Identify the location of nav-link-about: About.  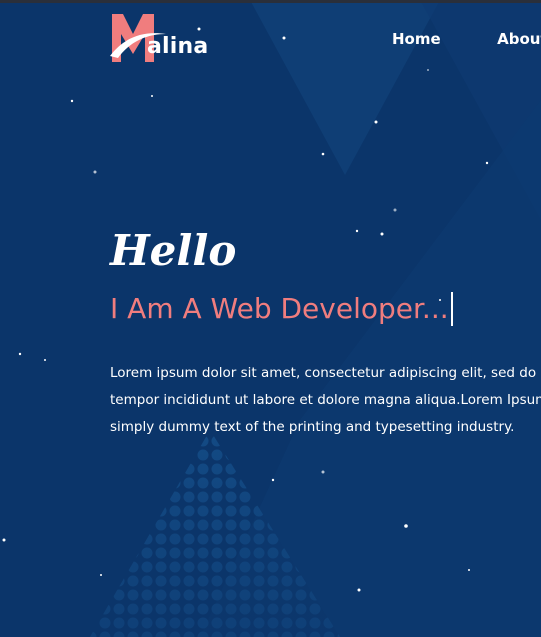
(519, 39).